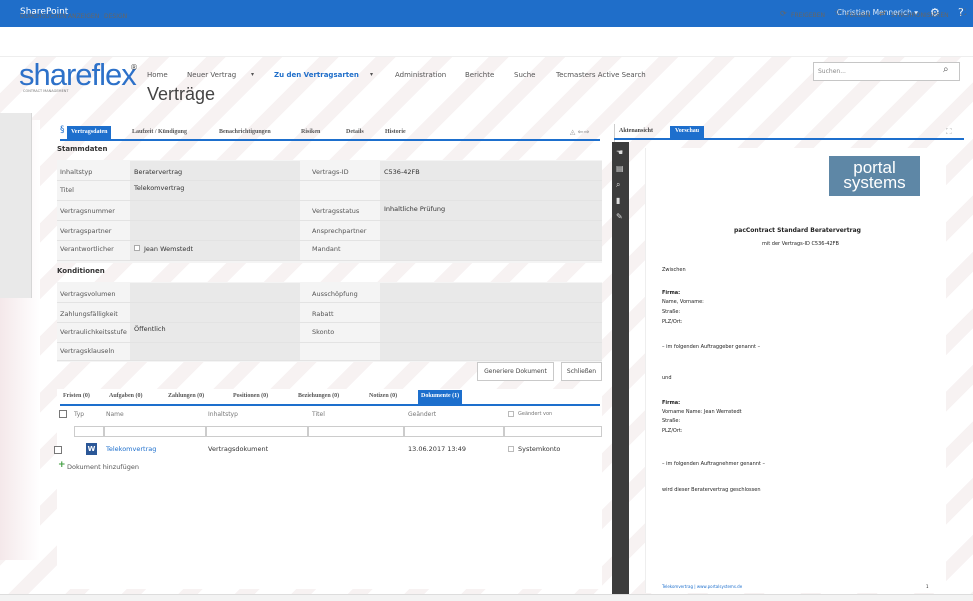  I want to click on tab-positions: Positionen (0), so click(250, 397).